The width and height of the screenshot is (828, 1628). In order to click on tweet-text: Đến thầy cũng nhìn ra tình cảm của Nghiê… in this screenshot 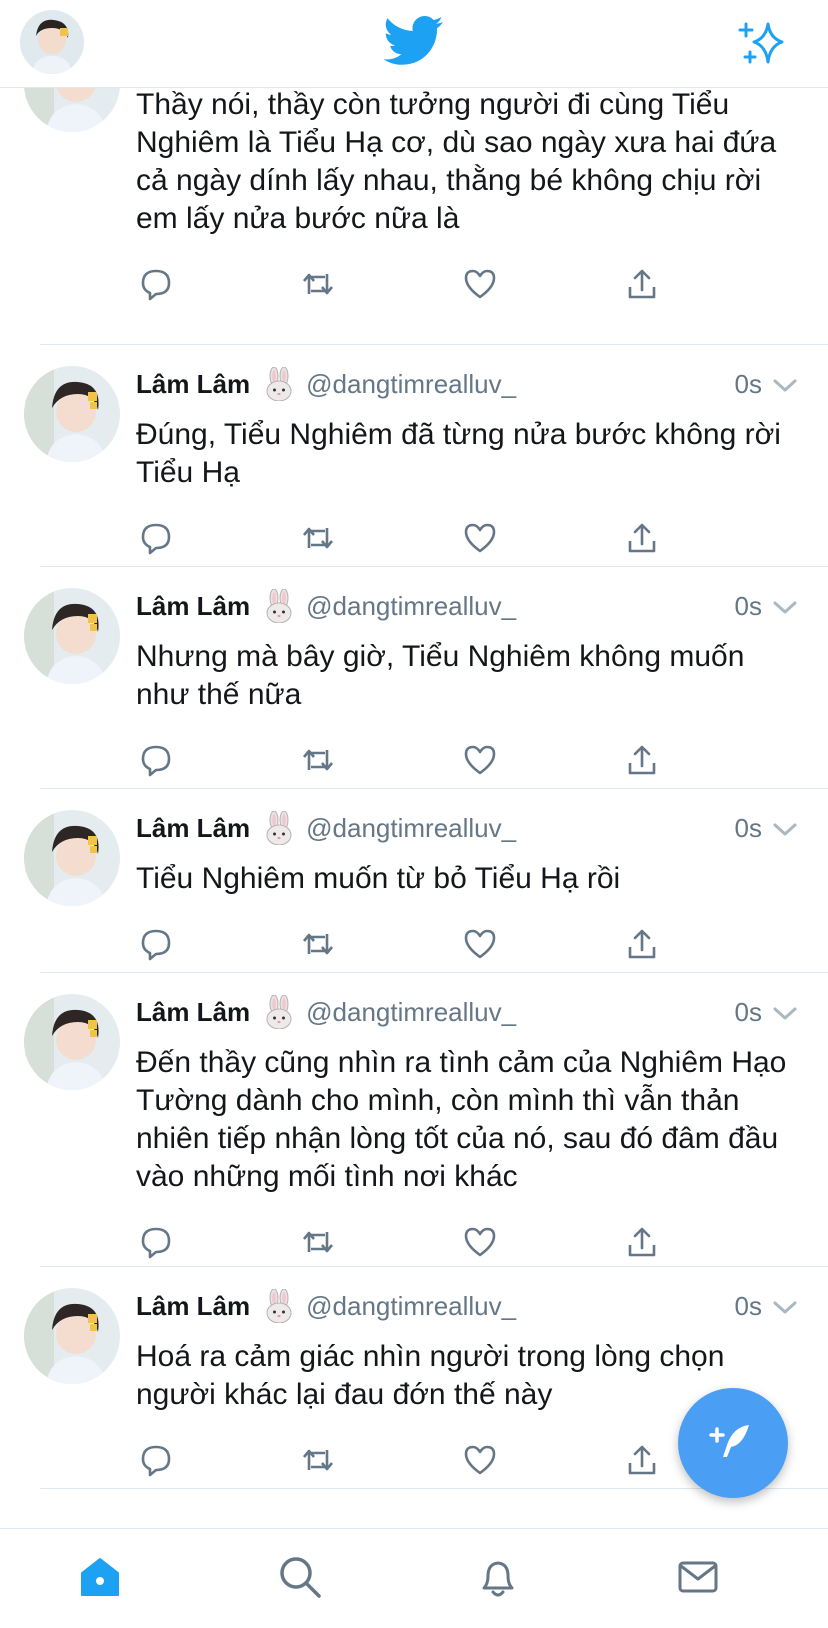, I will do `click(461, 1119)`.